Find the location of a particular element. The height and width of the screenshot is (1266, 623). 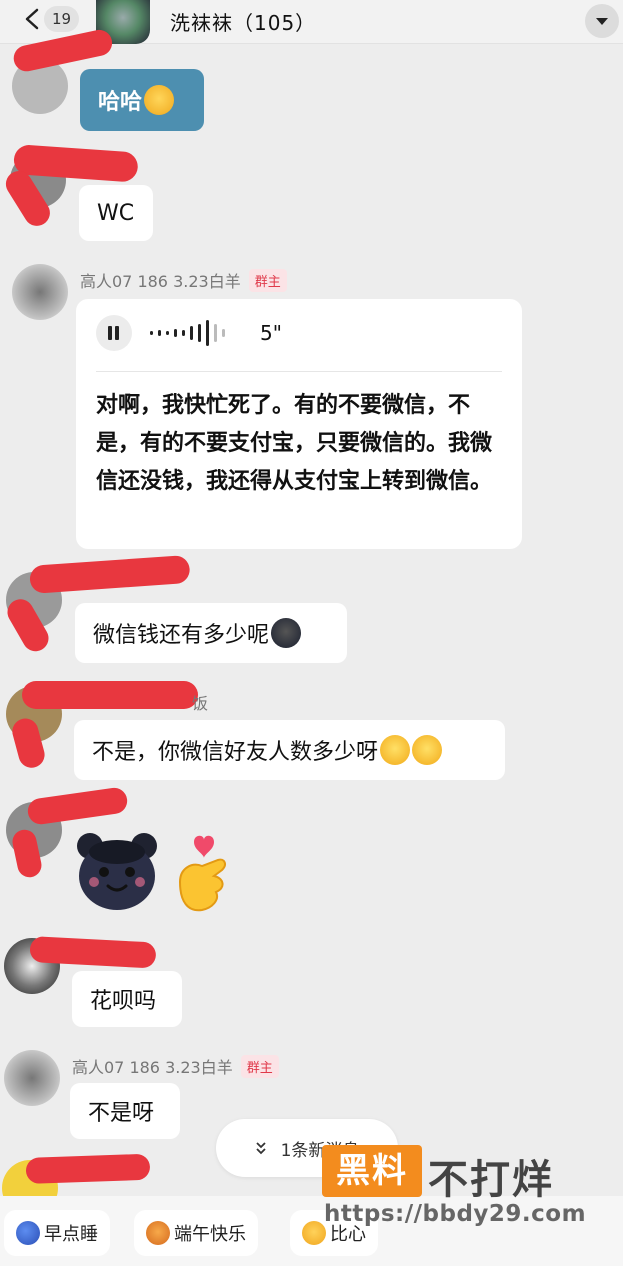

message-bubble: WC is located at coordinates (116, 213).